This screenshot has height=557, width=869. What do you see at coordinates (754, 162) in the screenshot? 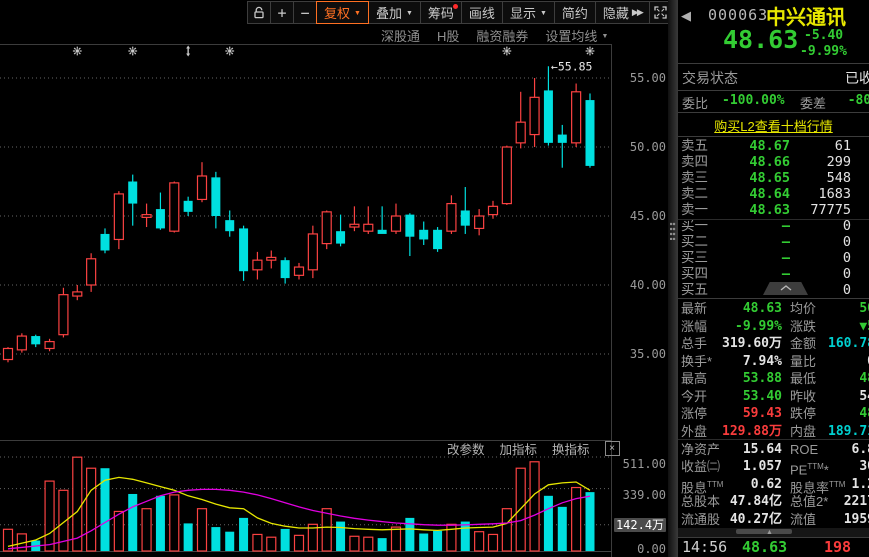
I see `order-book-price: 48.66` at bounding box center [754, 162].